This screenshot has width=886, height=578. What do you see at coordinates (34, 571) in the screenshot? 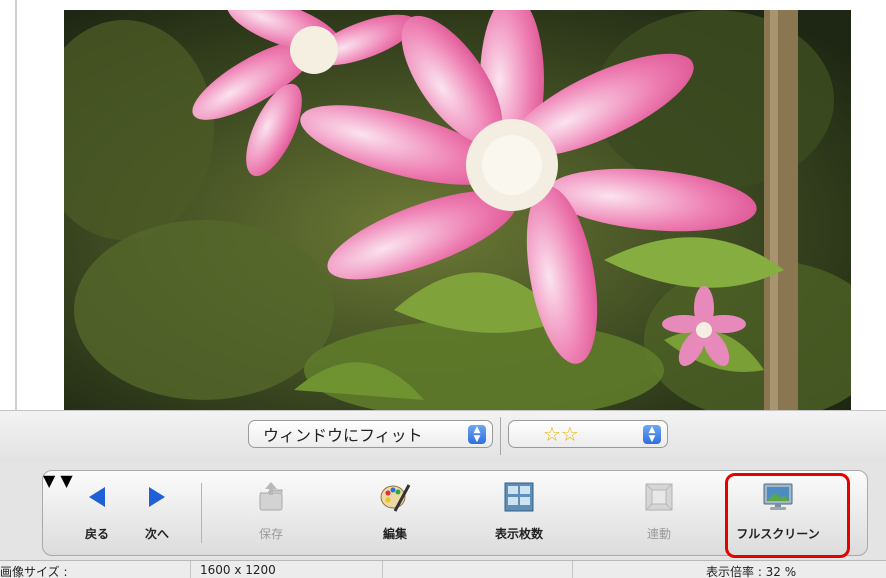
I see `image-size-label: 画像サイズ :` at bounding box center [34, 571].